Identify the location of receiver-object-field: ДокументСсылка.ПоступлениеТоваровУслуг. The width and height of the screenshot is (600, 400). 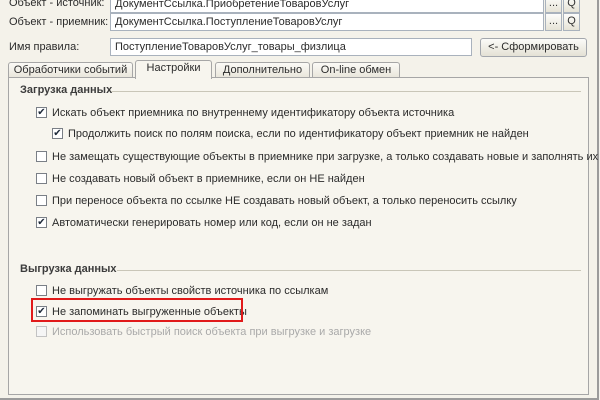
(327, 22).